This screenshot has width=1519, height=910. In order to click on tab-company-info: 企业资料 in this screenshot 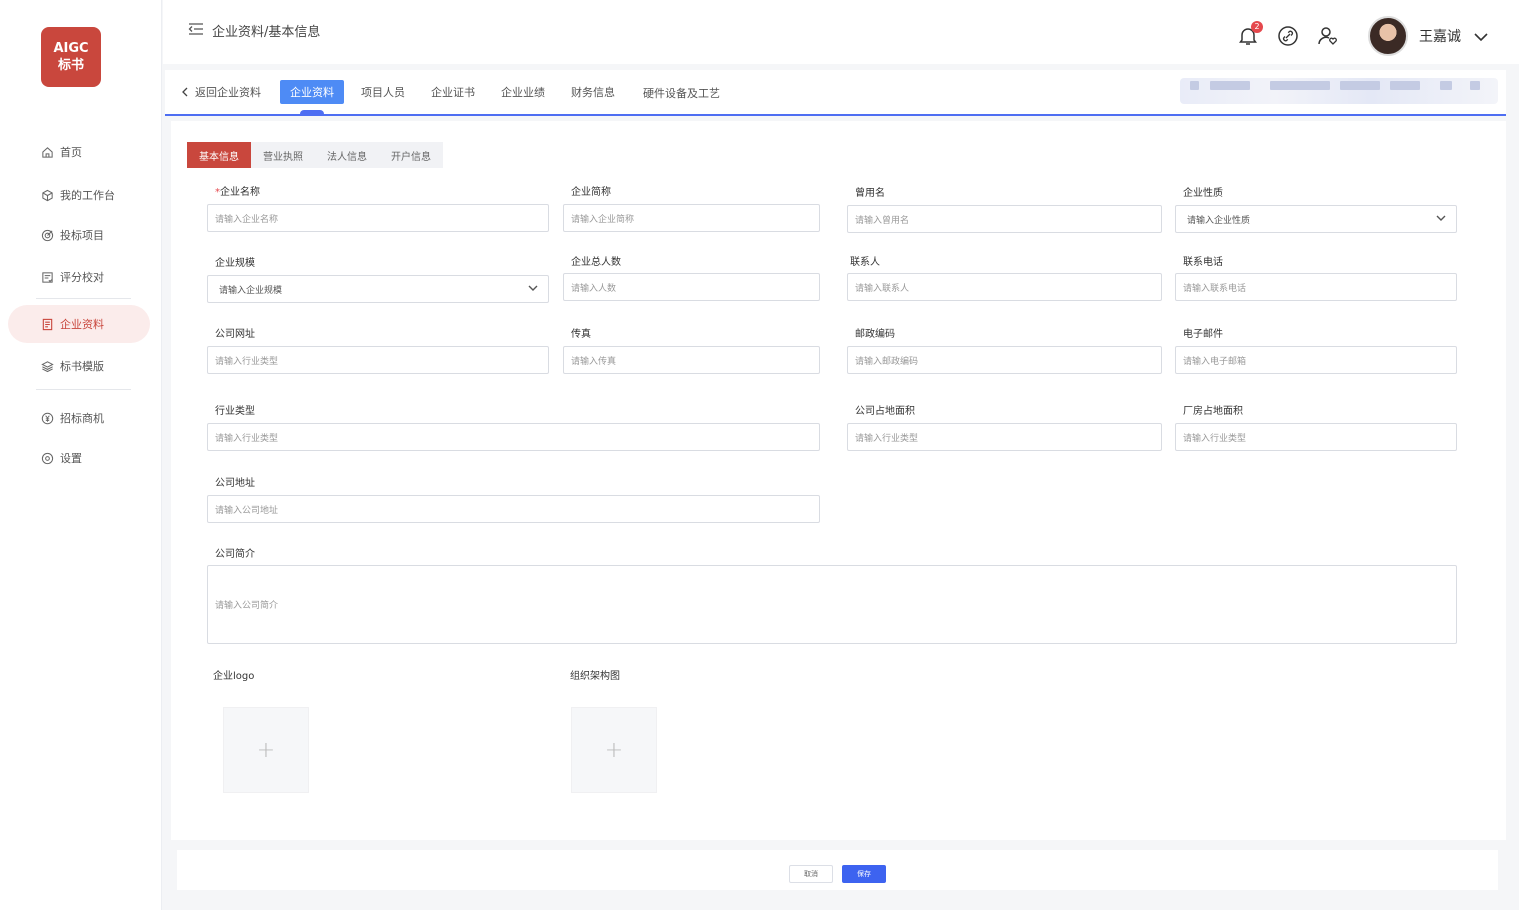, I will do `click(312, 97)`.